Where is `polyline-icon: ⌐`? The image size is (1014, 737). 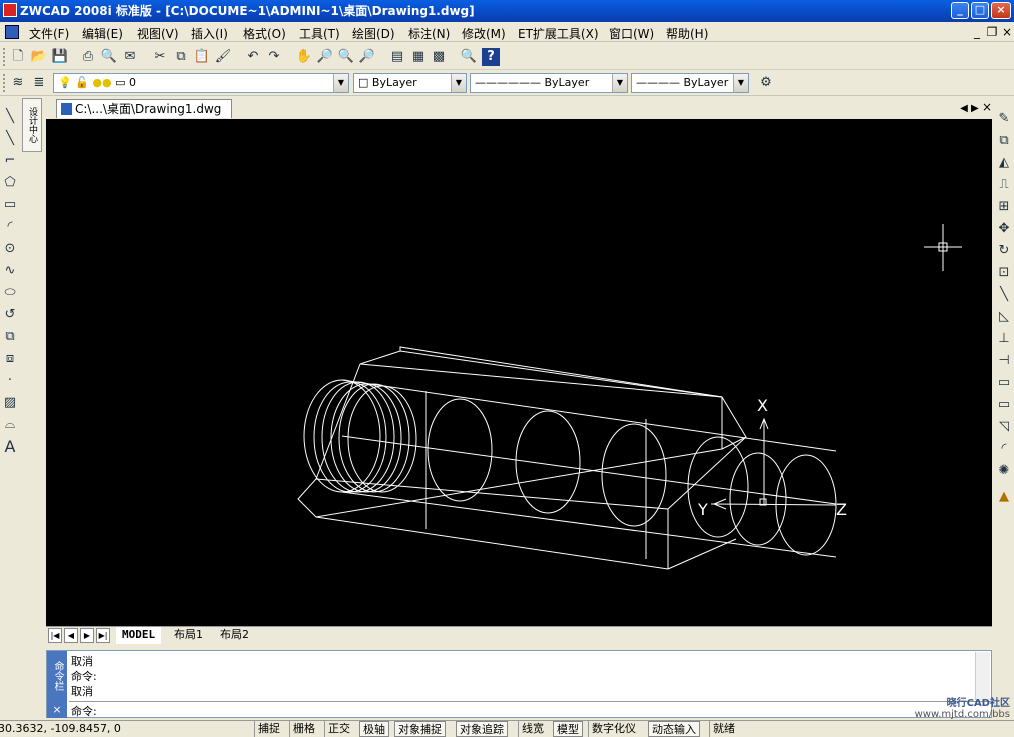 polyline-icon: ⌐ is located at coordinates (10, 161).